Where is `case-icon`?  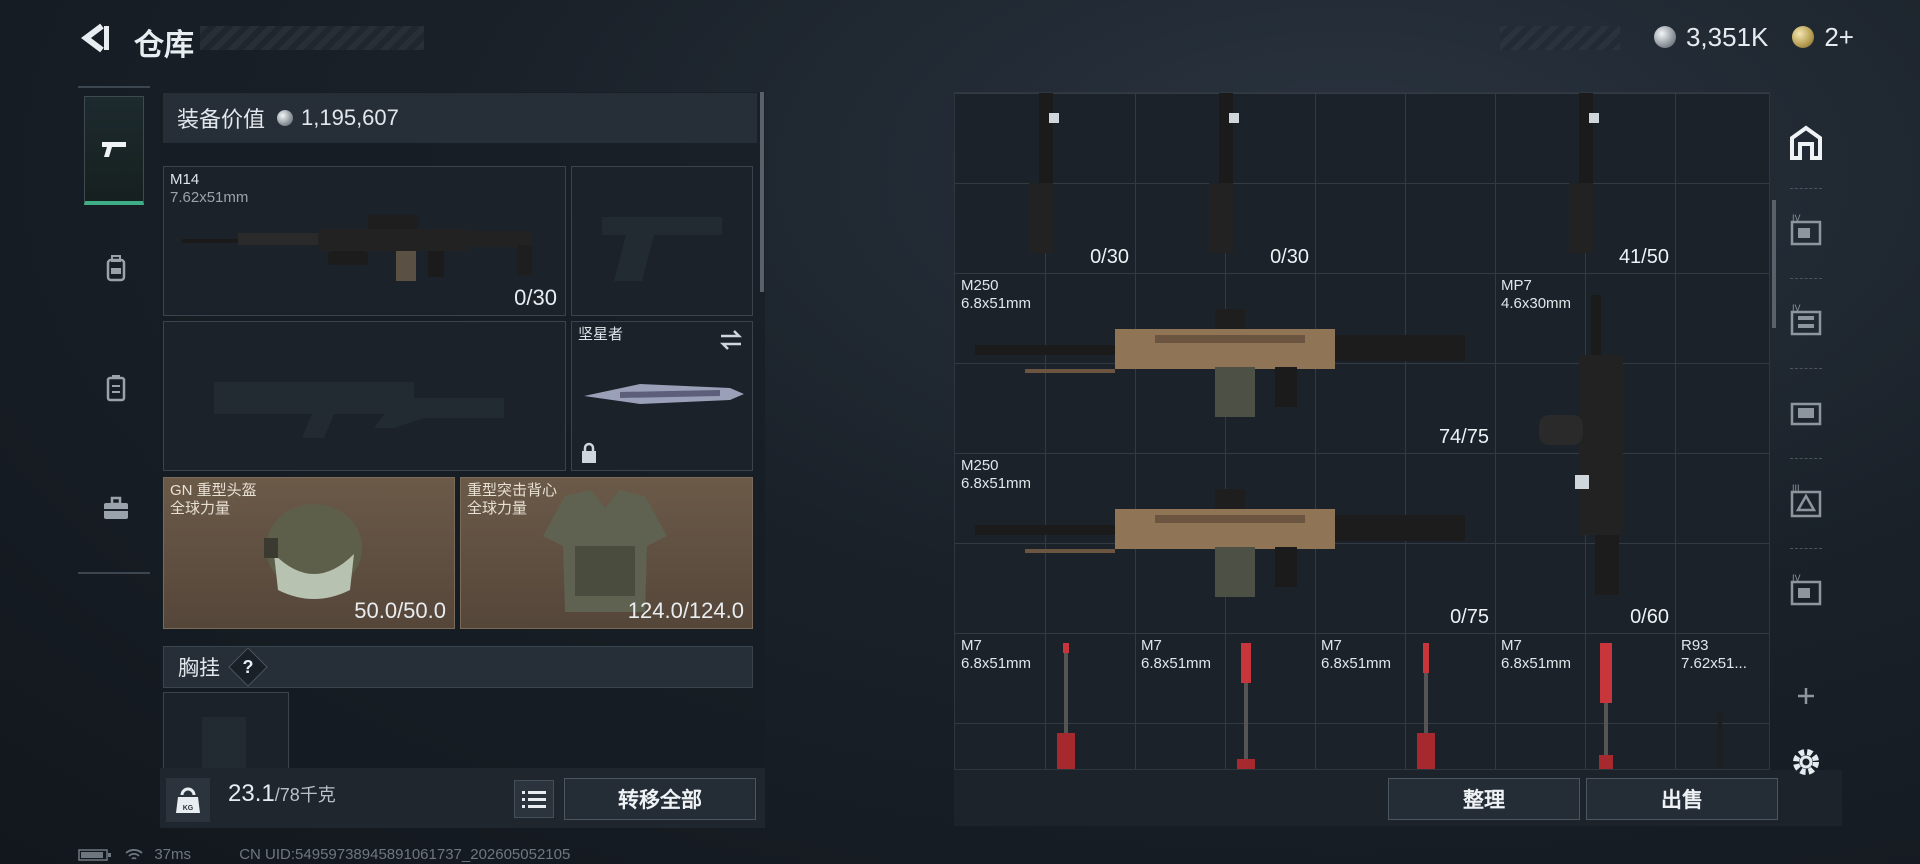 case-icon is located at coordinates (1806, 414).